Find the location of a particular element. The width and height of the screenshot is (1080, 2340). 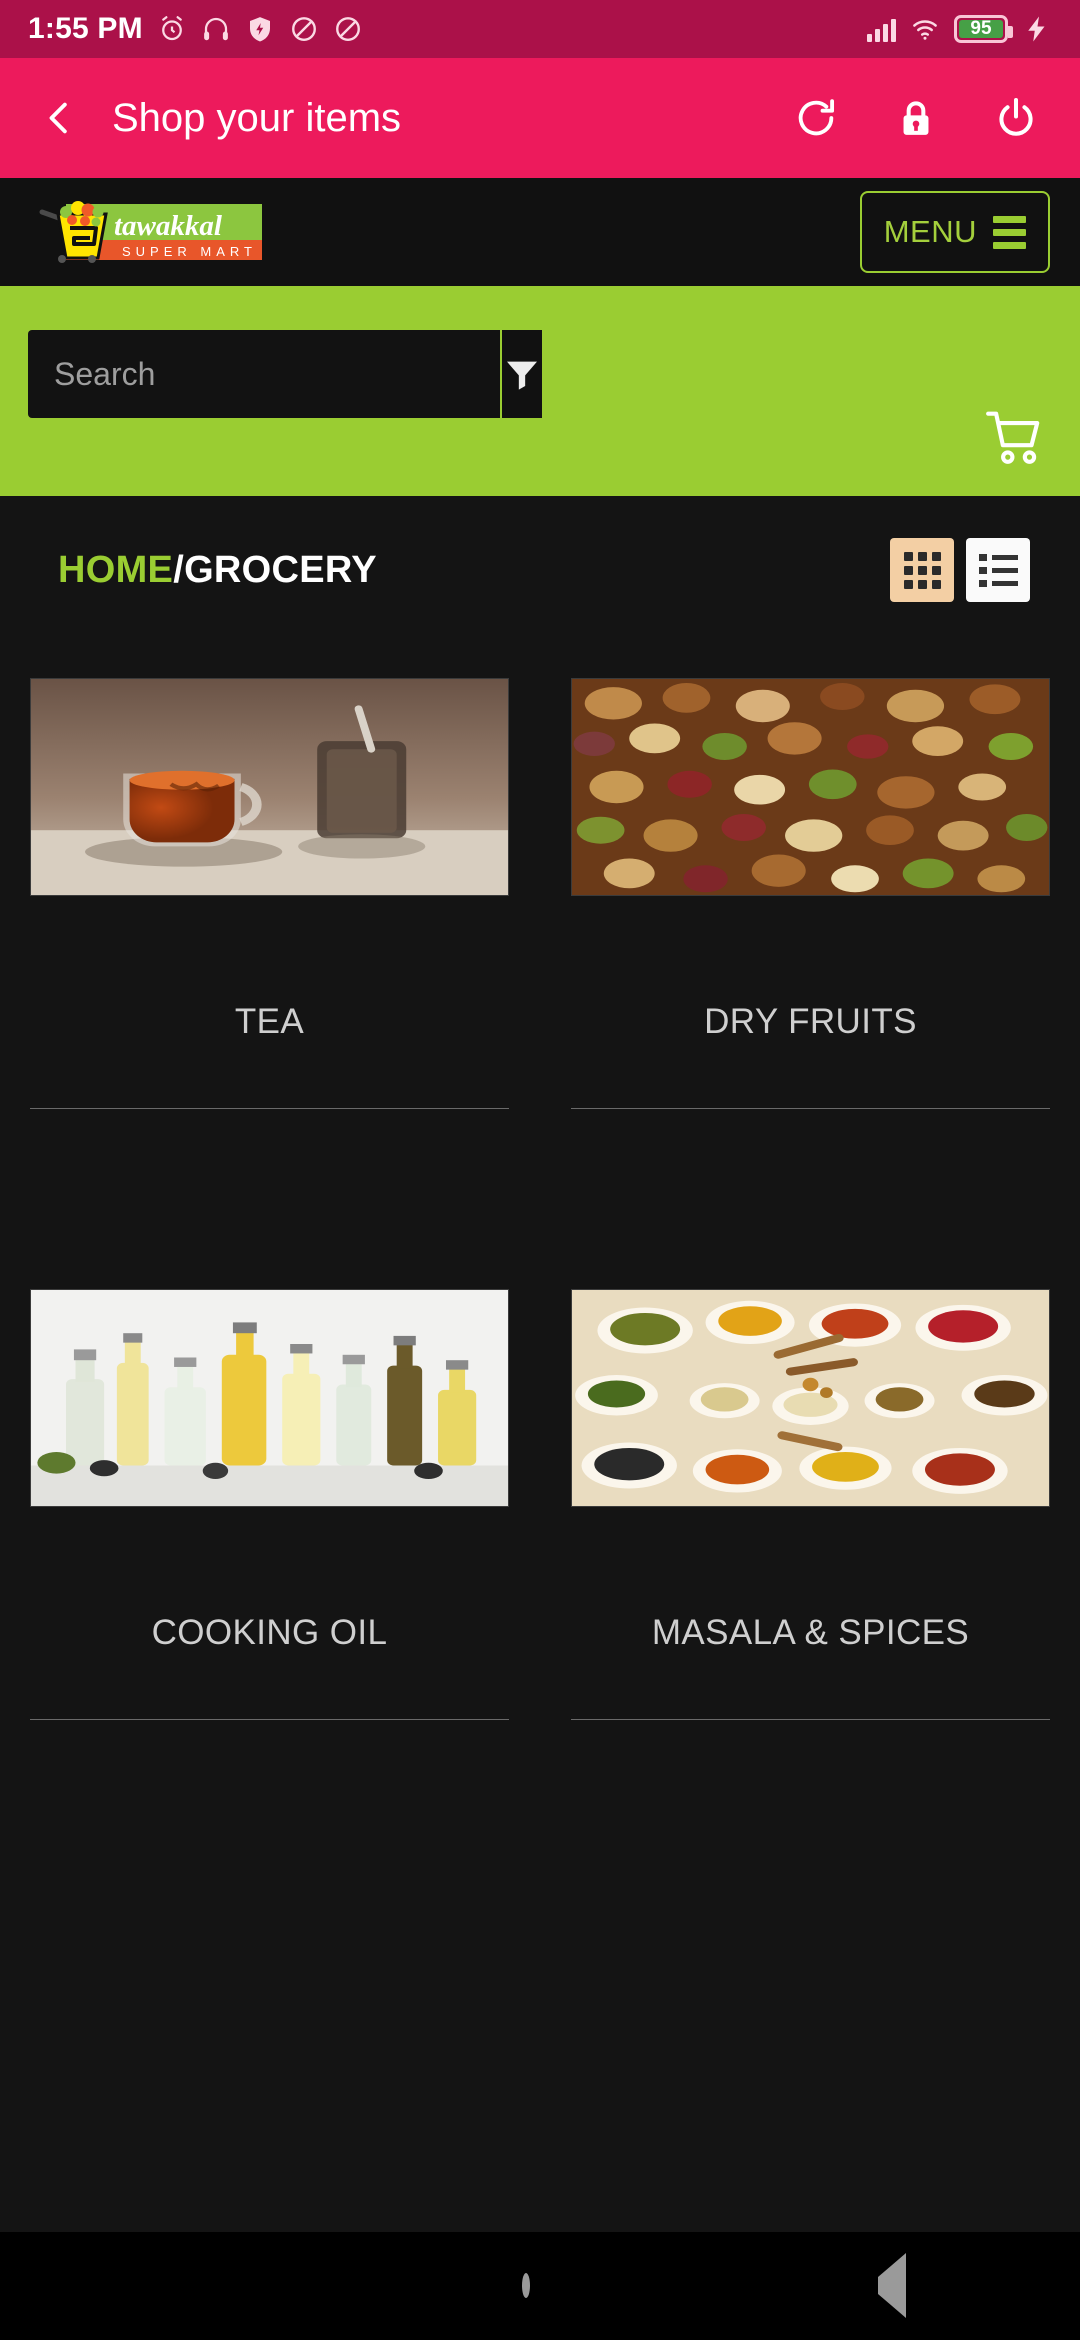

list-icon is located at coordinates (998, 570).